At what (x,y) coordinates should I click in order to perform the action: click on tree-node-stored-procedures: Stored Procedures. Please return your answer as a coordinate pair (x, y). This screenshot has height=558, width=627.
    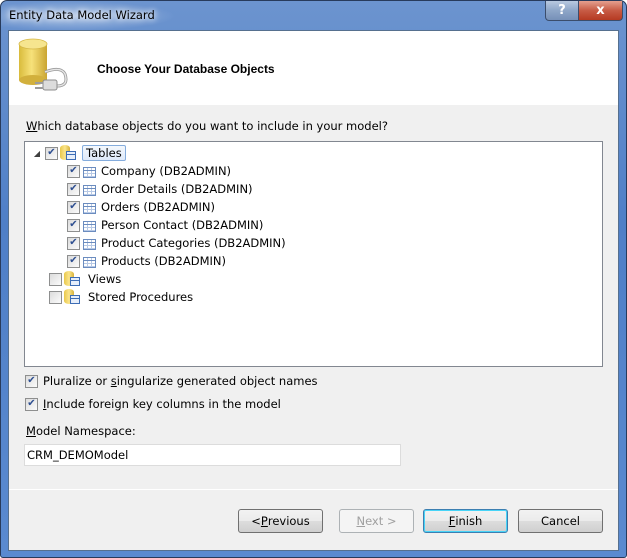
    Looking at the image, I should click on (122, 297).